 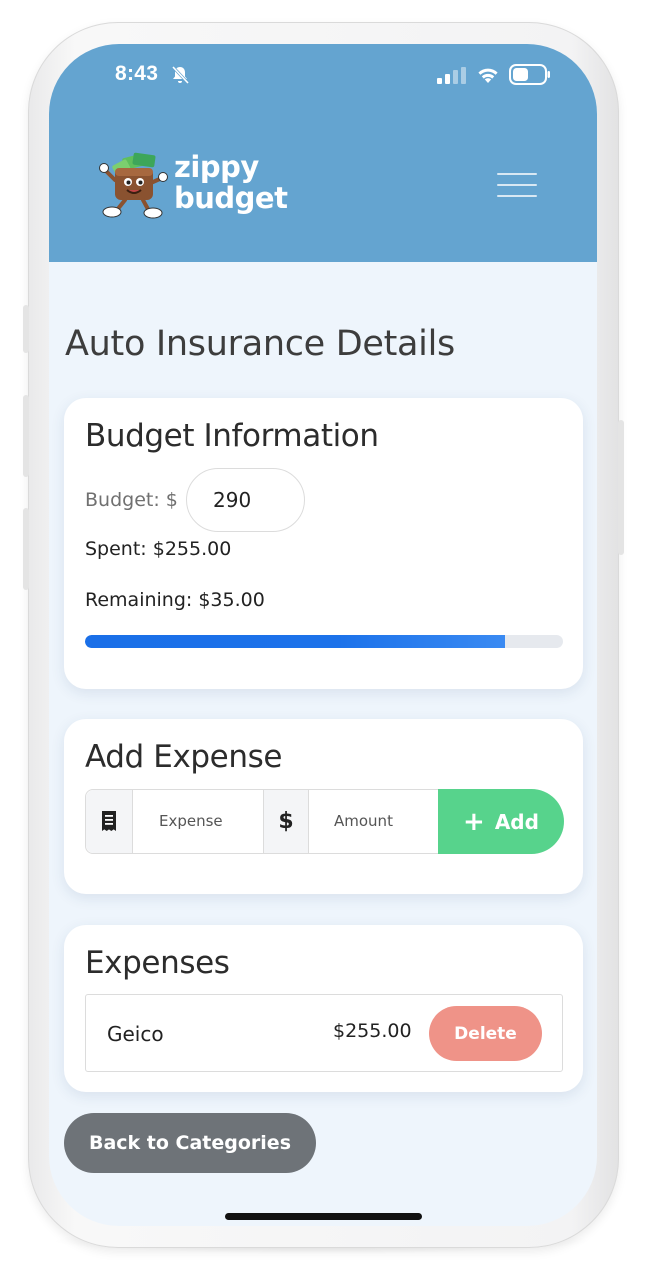 What do you see at coordinates (131, 500) in the screenshot?
I see `budget-label: Budget: $` at bounding box center [131, 500].